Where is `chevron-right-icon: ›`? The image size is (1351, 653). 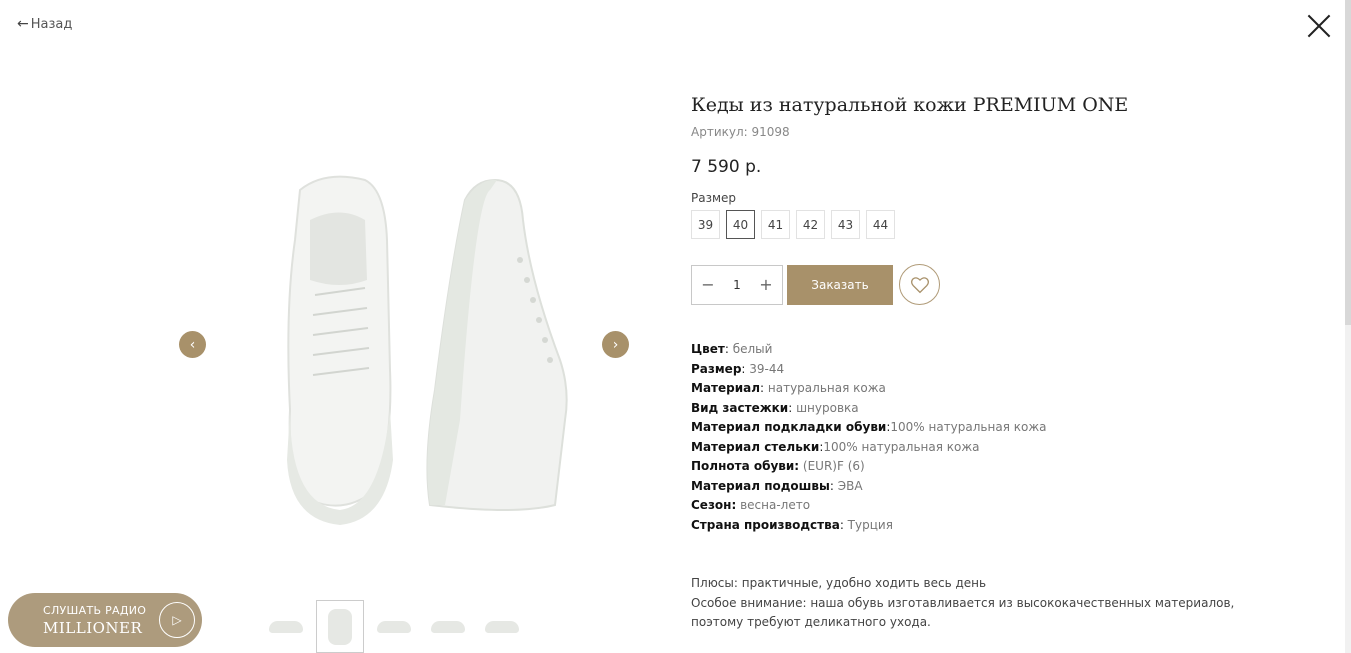
chevron-right-icon: › is located at coordinates (615, 344).